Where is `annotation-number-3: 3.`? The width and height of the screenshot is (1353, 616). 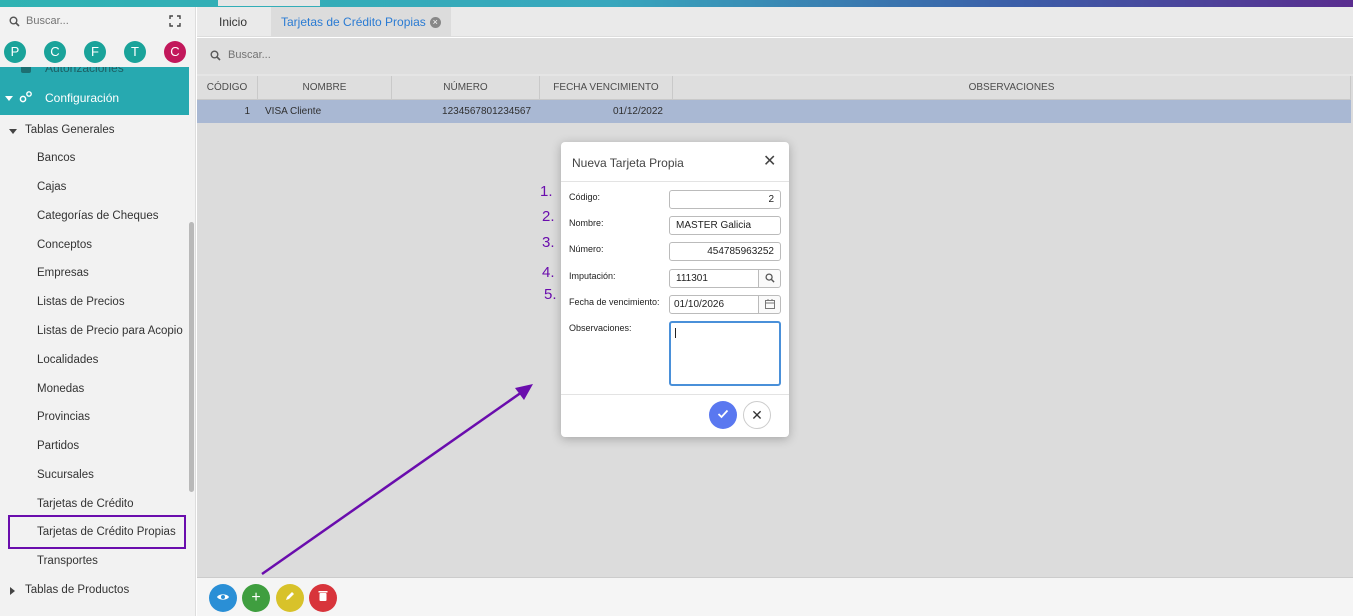 annotation-number-3: 3. is located at coordinates (548, 242).